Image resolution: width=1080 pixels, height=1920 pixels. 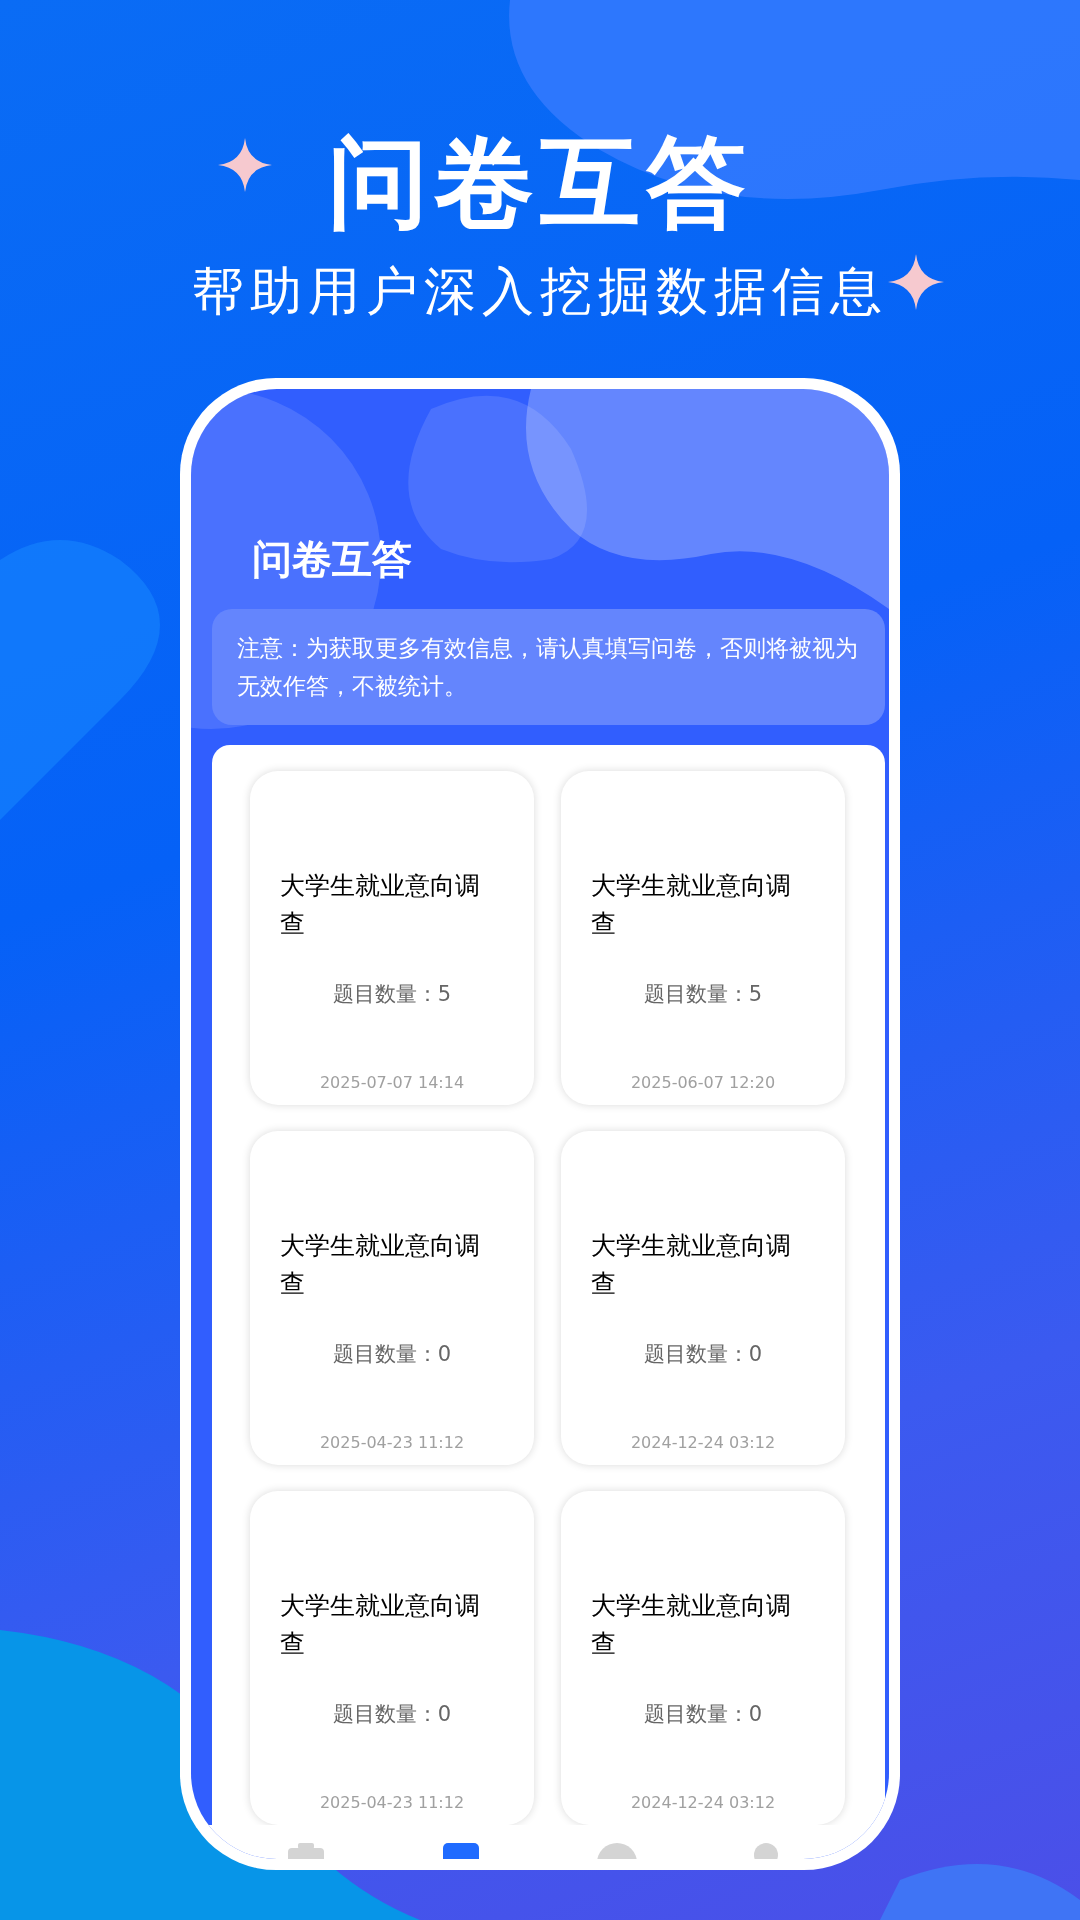 What do you see at coordinates (540, 291) in the screenshot?
I see `headline-subtitle: 帮助用户深入挖掘数据信息` at bounding box center [540, 291].